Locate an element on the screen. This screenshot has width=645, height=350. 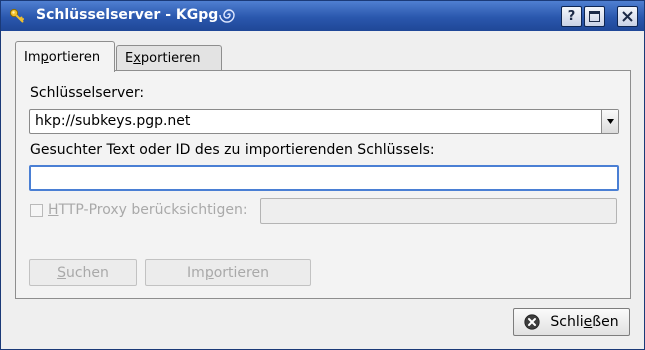
maximize-button is located at coordinates (594, 16).